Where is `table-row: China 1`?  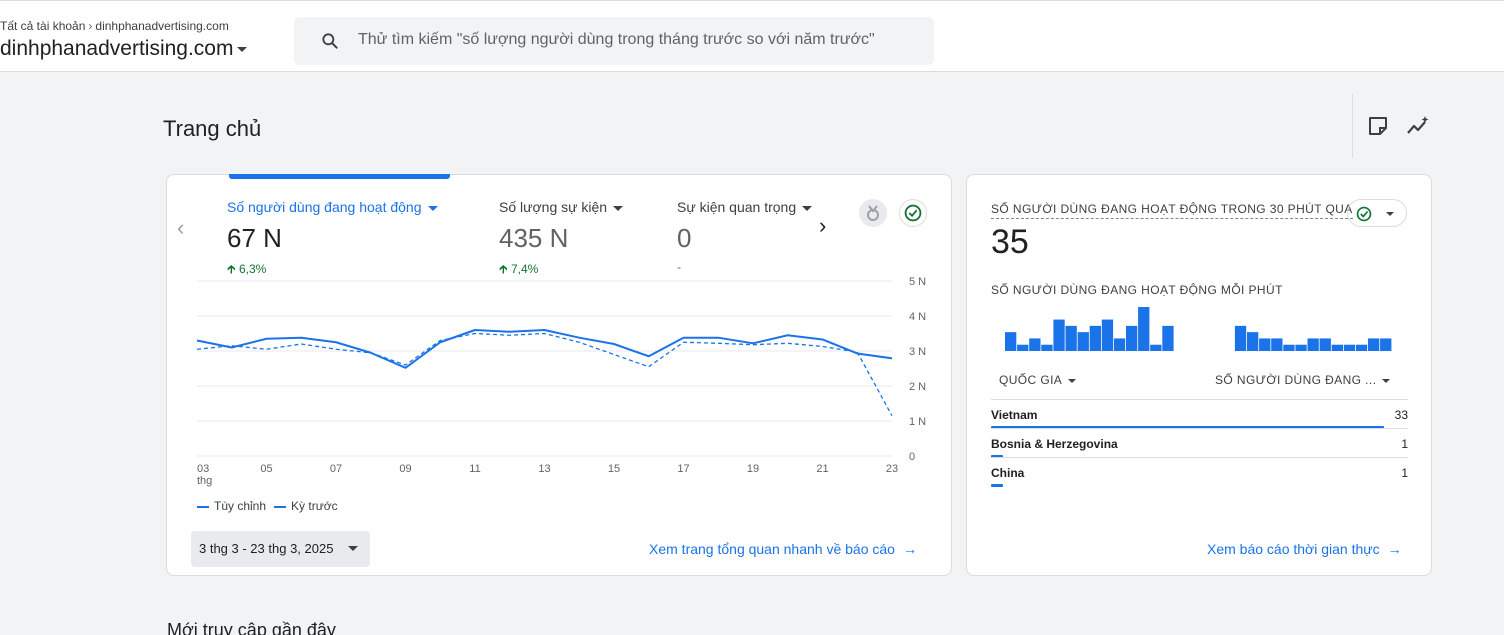
table-row: China 1 is located at coordinates (1199, 472).